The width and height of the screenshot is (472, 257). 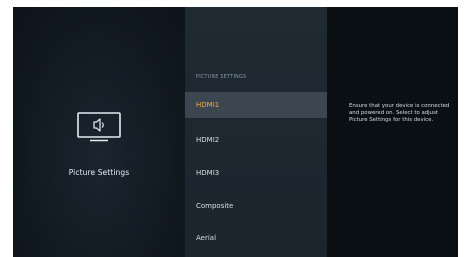 I want to click on section-label: PICTURE SETTINGS, so click(x=221, y=77).